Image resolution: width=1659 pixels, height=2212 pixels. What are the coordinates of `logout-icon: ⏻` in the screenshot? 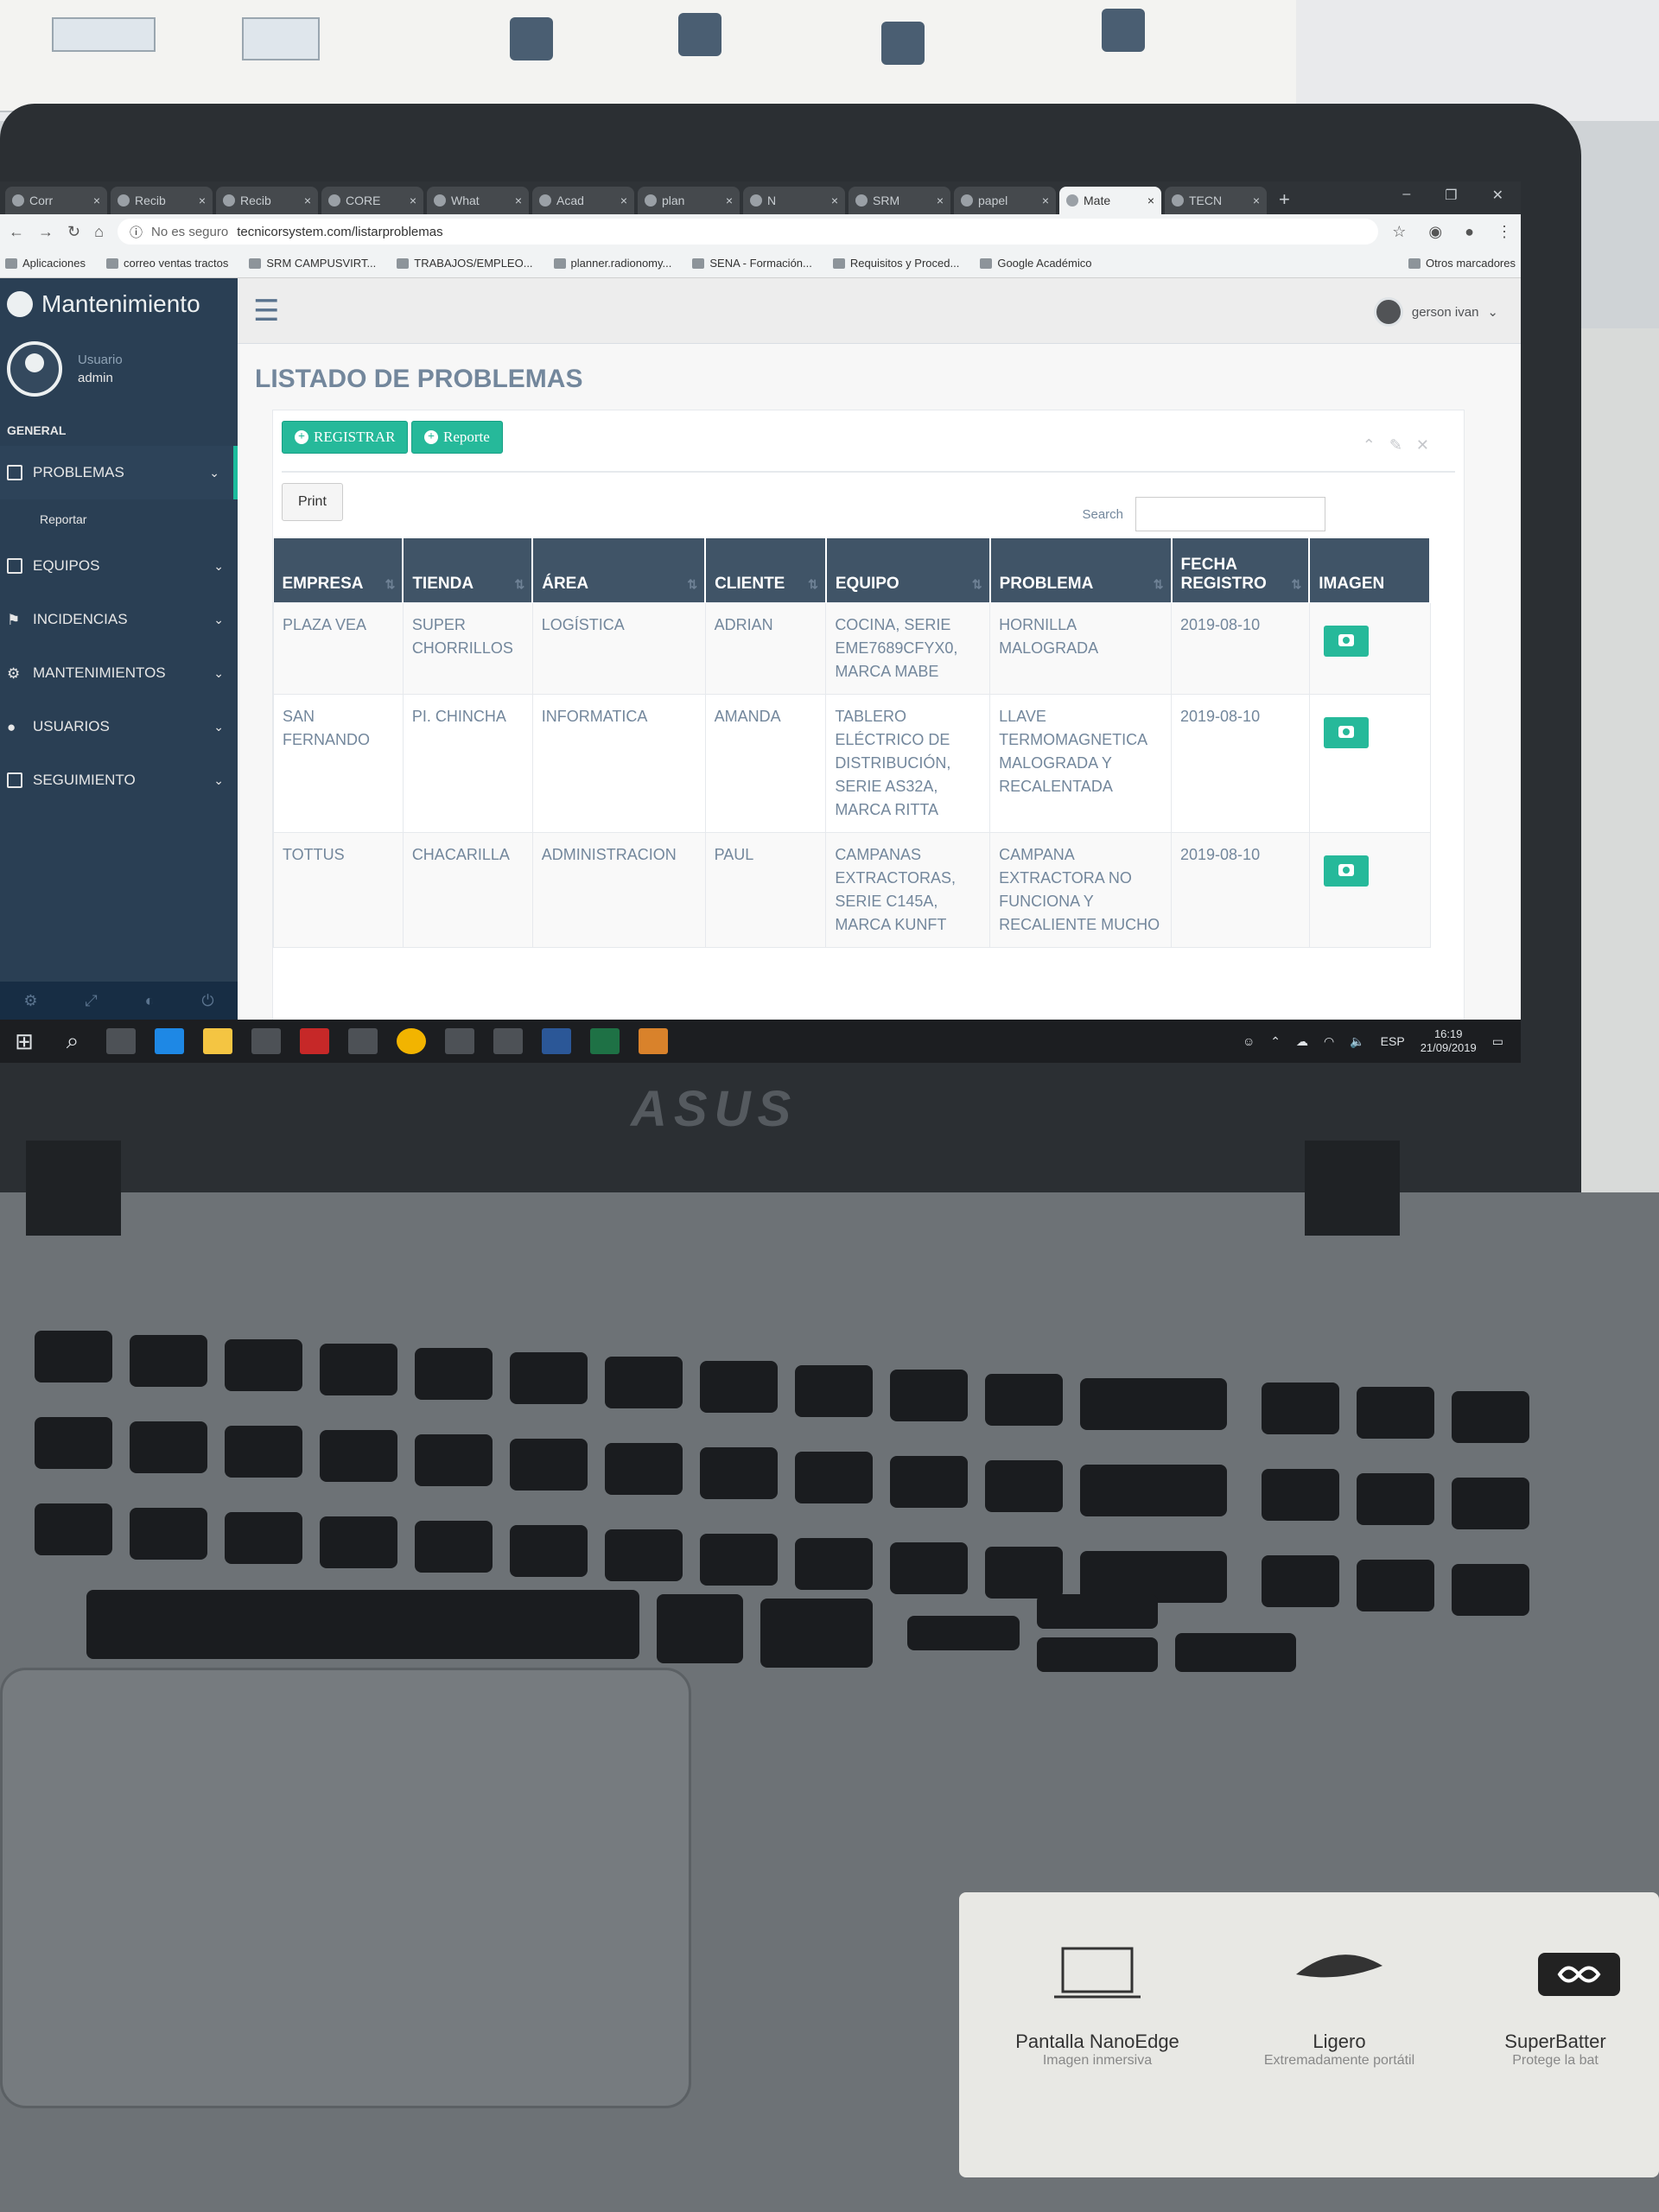 It's located at (207, 1001).